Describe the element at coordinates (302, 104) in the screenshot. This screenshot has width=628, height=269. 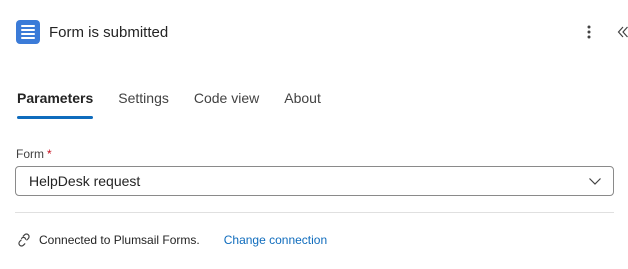
I see `tab-about: About` at that location.